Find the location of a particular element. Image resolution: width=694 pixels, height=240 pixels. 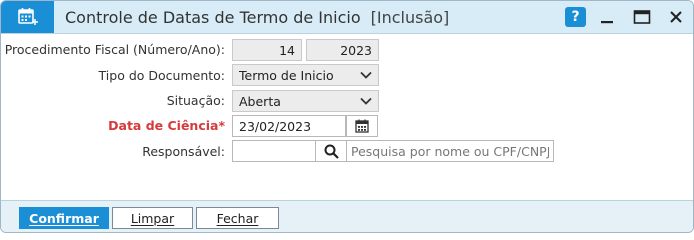

calendar-plus-icon is located at coordinates (27, 17).